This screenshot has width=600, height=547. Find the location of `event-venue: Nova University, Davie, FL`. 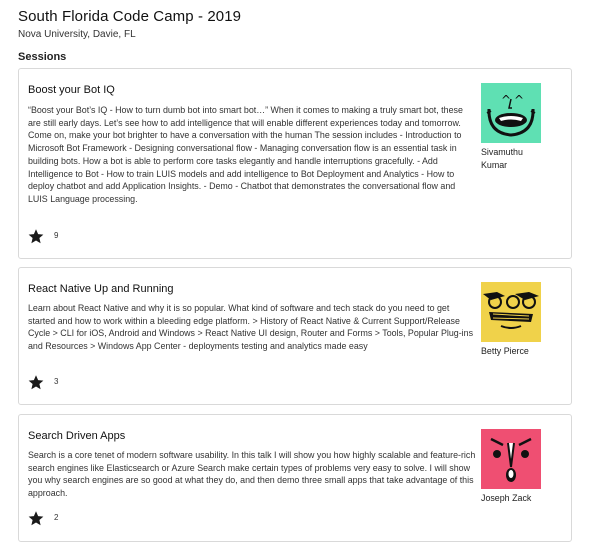

event-venue: Nova University, Davie, FL is located at coordinates (77, 34).